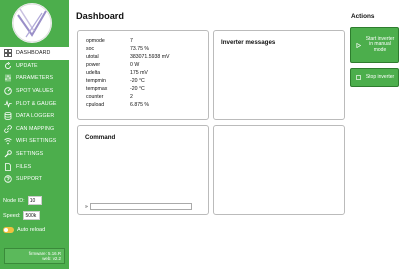 The height and width of the screenshot is (269, 400). Describe the element at coordinates (8, 230) in the screenshot. I see `auto-reload-toggle` at that location.